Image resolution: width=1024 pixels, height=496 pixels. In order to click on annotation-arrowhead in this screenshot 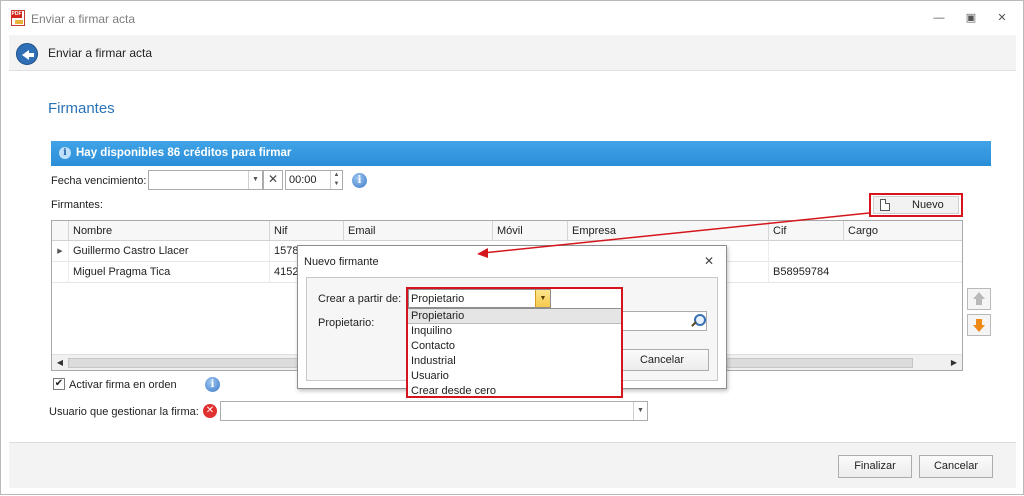, I will do `click(482, 253)`.